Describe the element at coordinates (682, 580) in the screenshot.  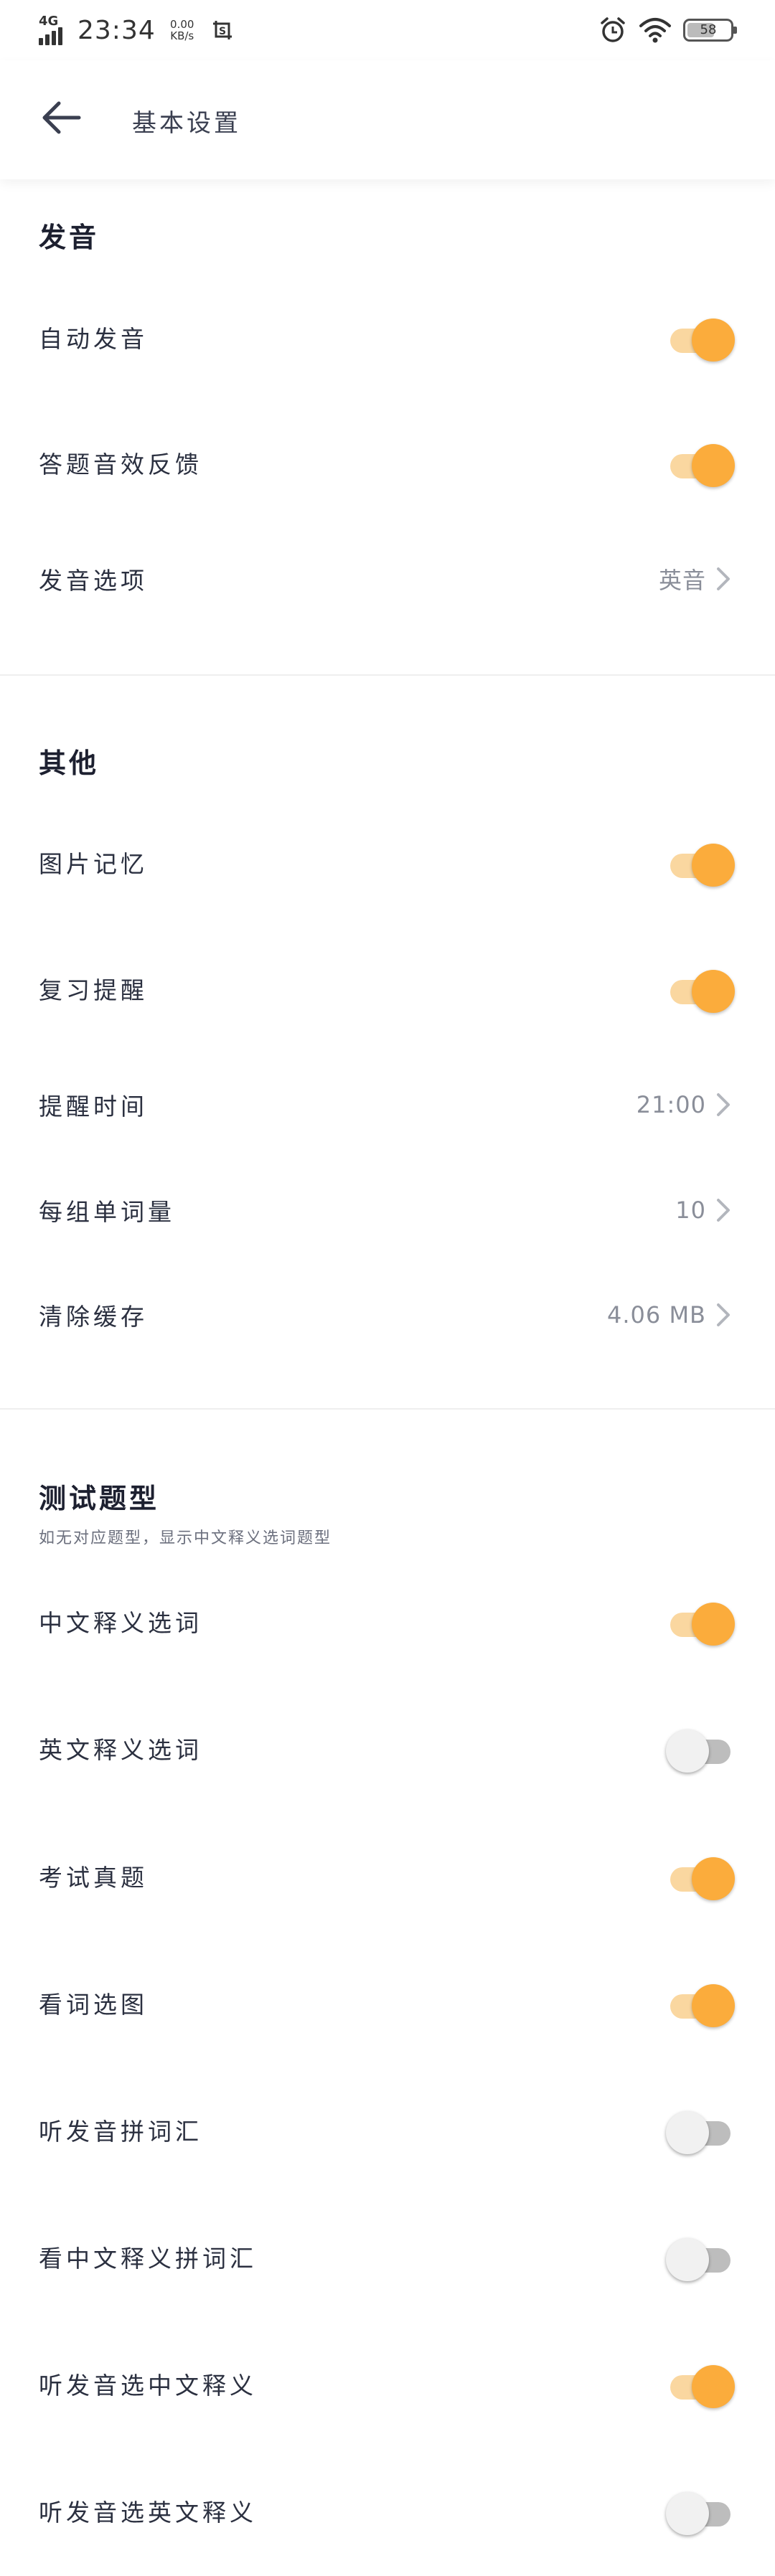
I see `accent-value: 英音` at that location.